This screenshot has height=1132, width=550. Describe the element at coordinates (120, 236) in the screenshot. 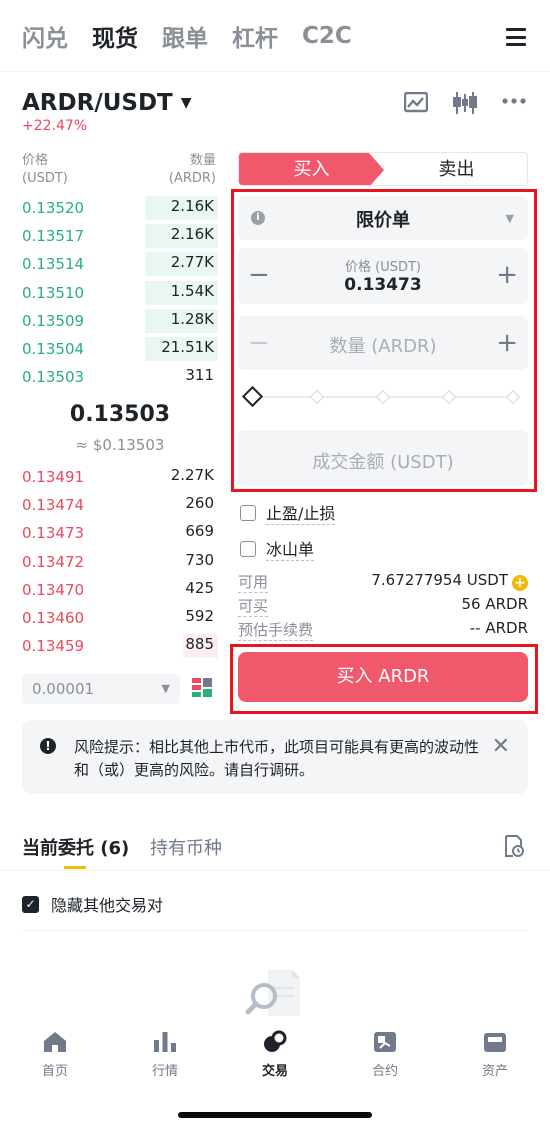

I see `ask-row: 0.13517 2.16K` at that location.